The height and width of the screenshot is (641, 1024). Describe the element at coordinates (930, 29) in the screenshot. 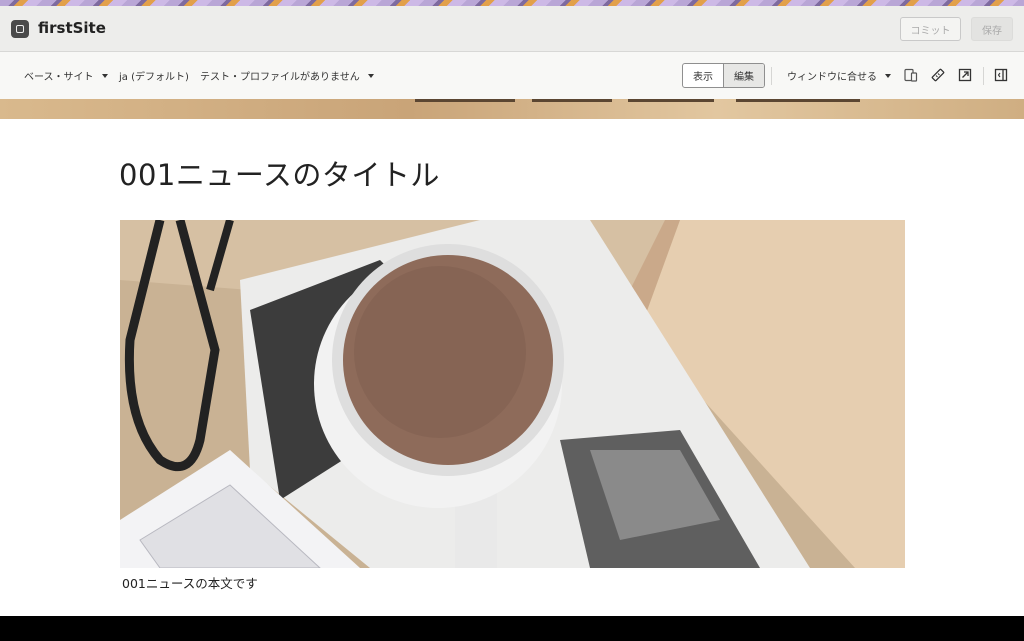

I see `commit-button: コミット` at that location.